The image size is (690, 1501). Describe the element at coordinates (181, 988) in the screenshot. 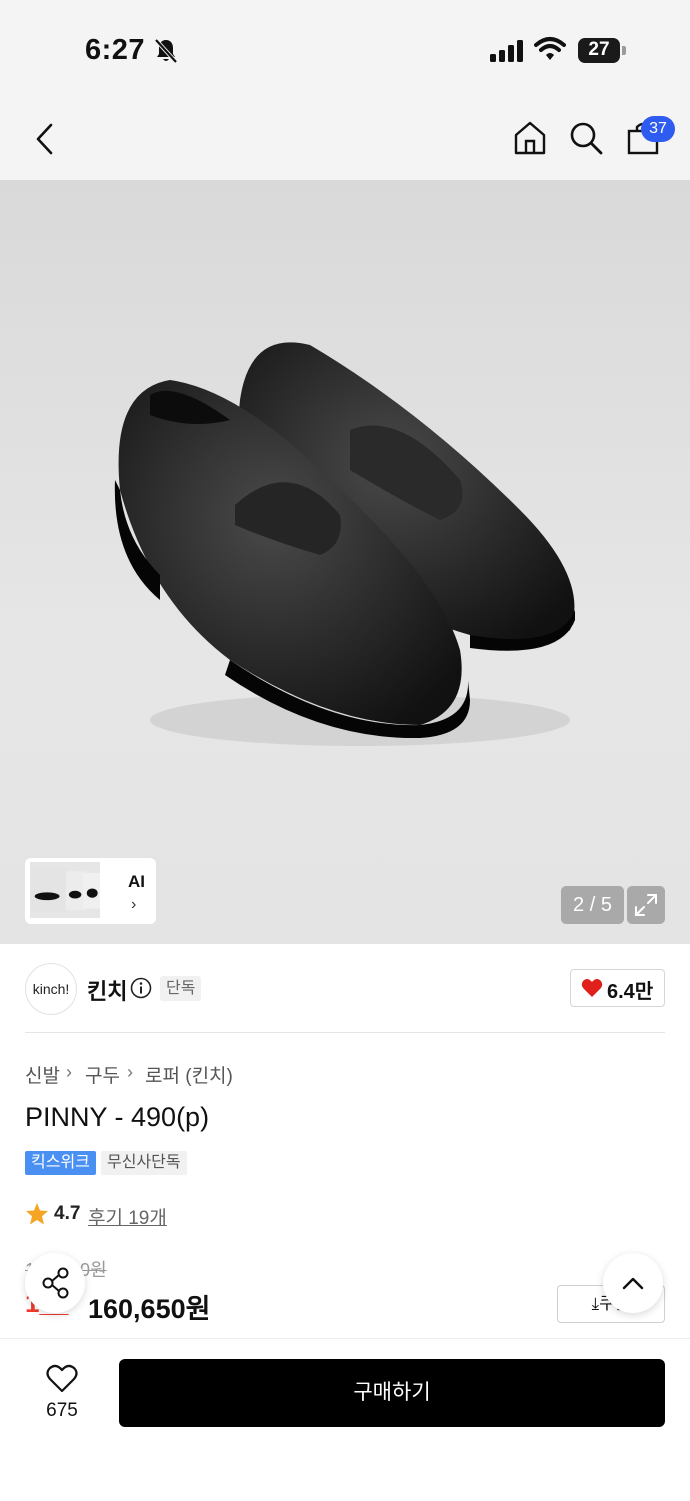

I see `exclusive-badge: 단독` at that location.